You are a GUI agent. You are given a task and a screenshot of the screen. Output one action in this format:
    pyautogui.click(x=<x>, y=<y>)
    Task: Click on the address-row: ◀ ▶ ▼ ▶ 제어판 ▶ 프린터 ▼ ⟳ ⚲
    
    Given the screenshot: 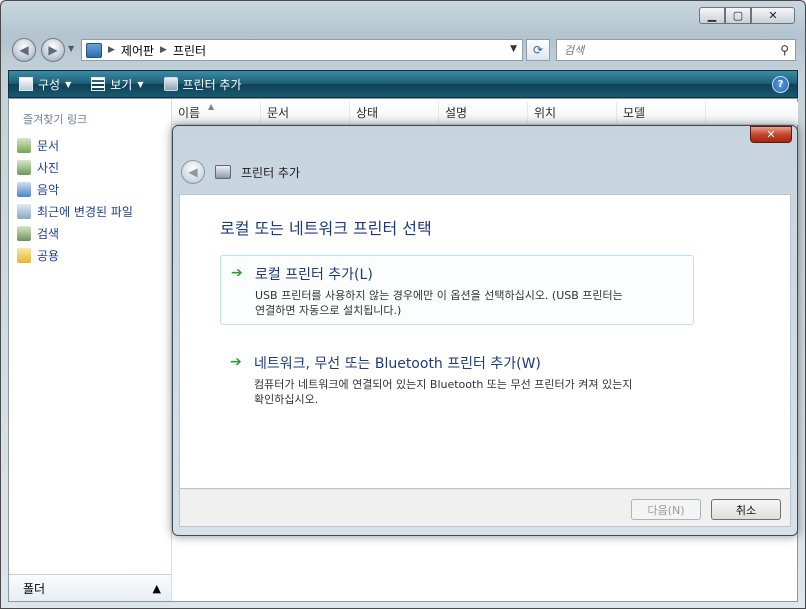 What is the action you would take?
    pyautogui.click(x=403, y=50)
    